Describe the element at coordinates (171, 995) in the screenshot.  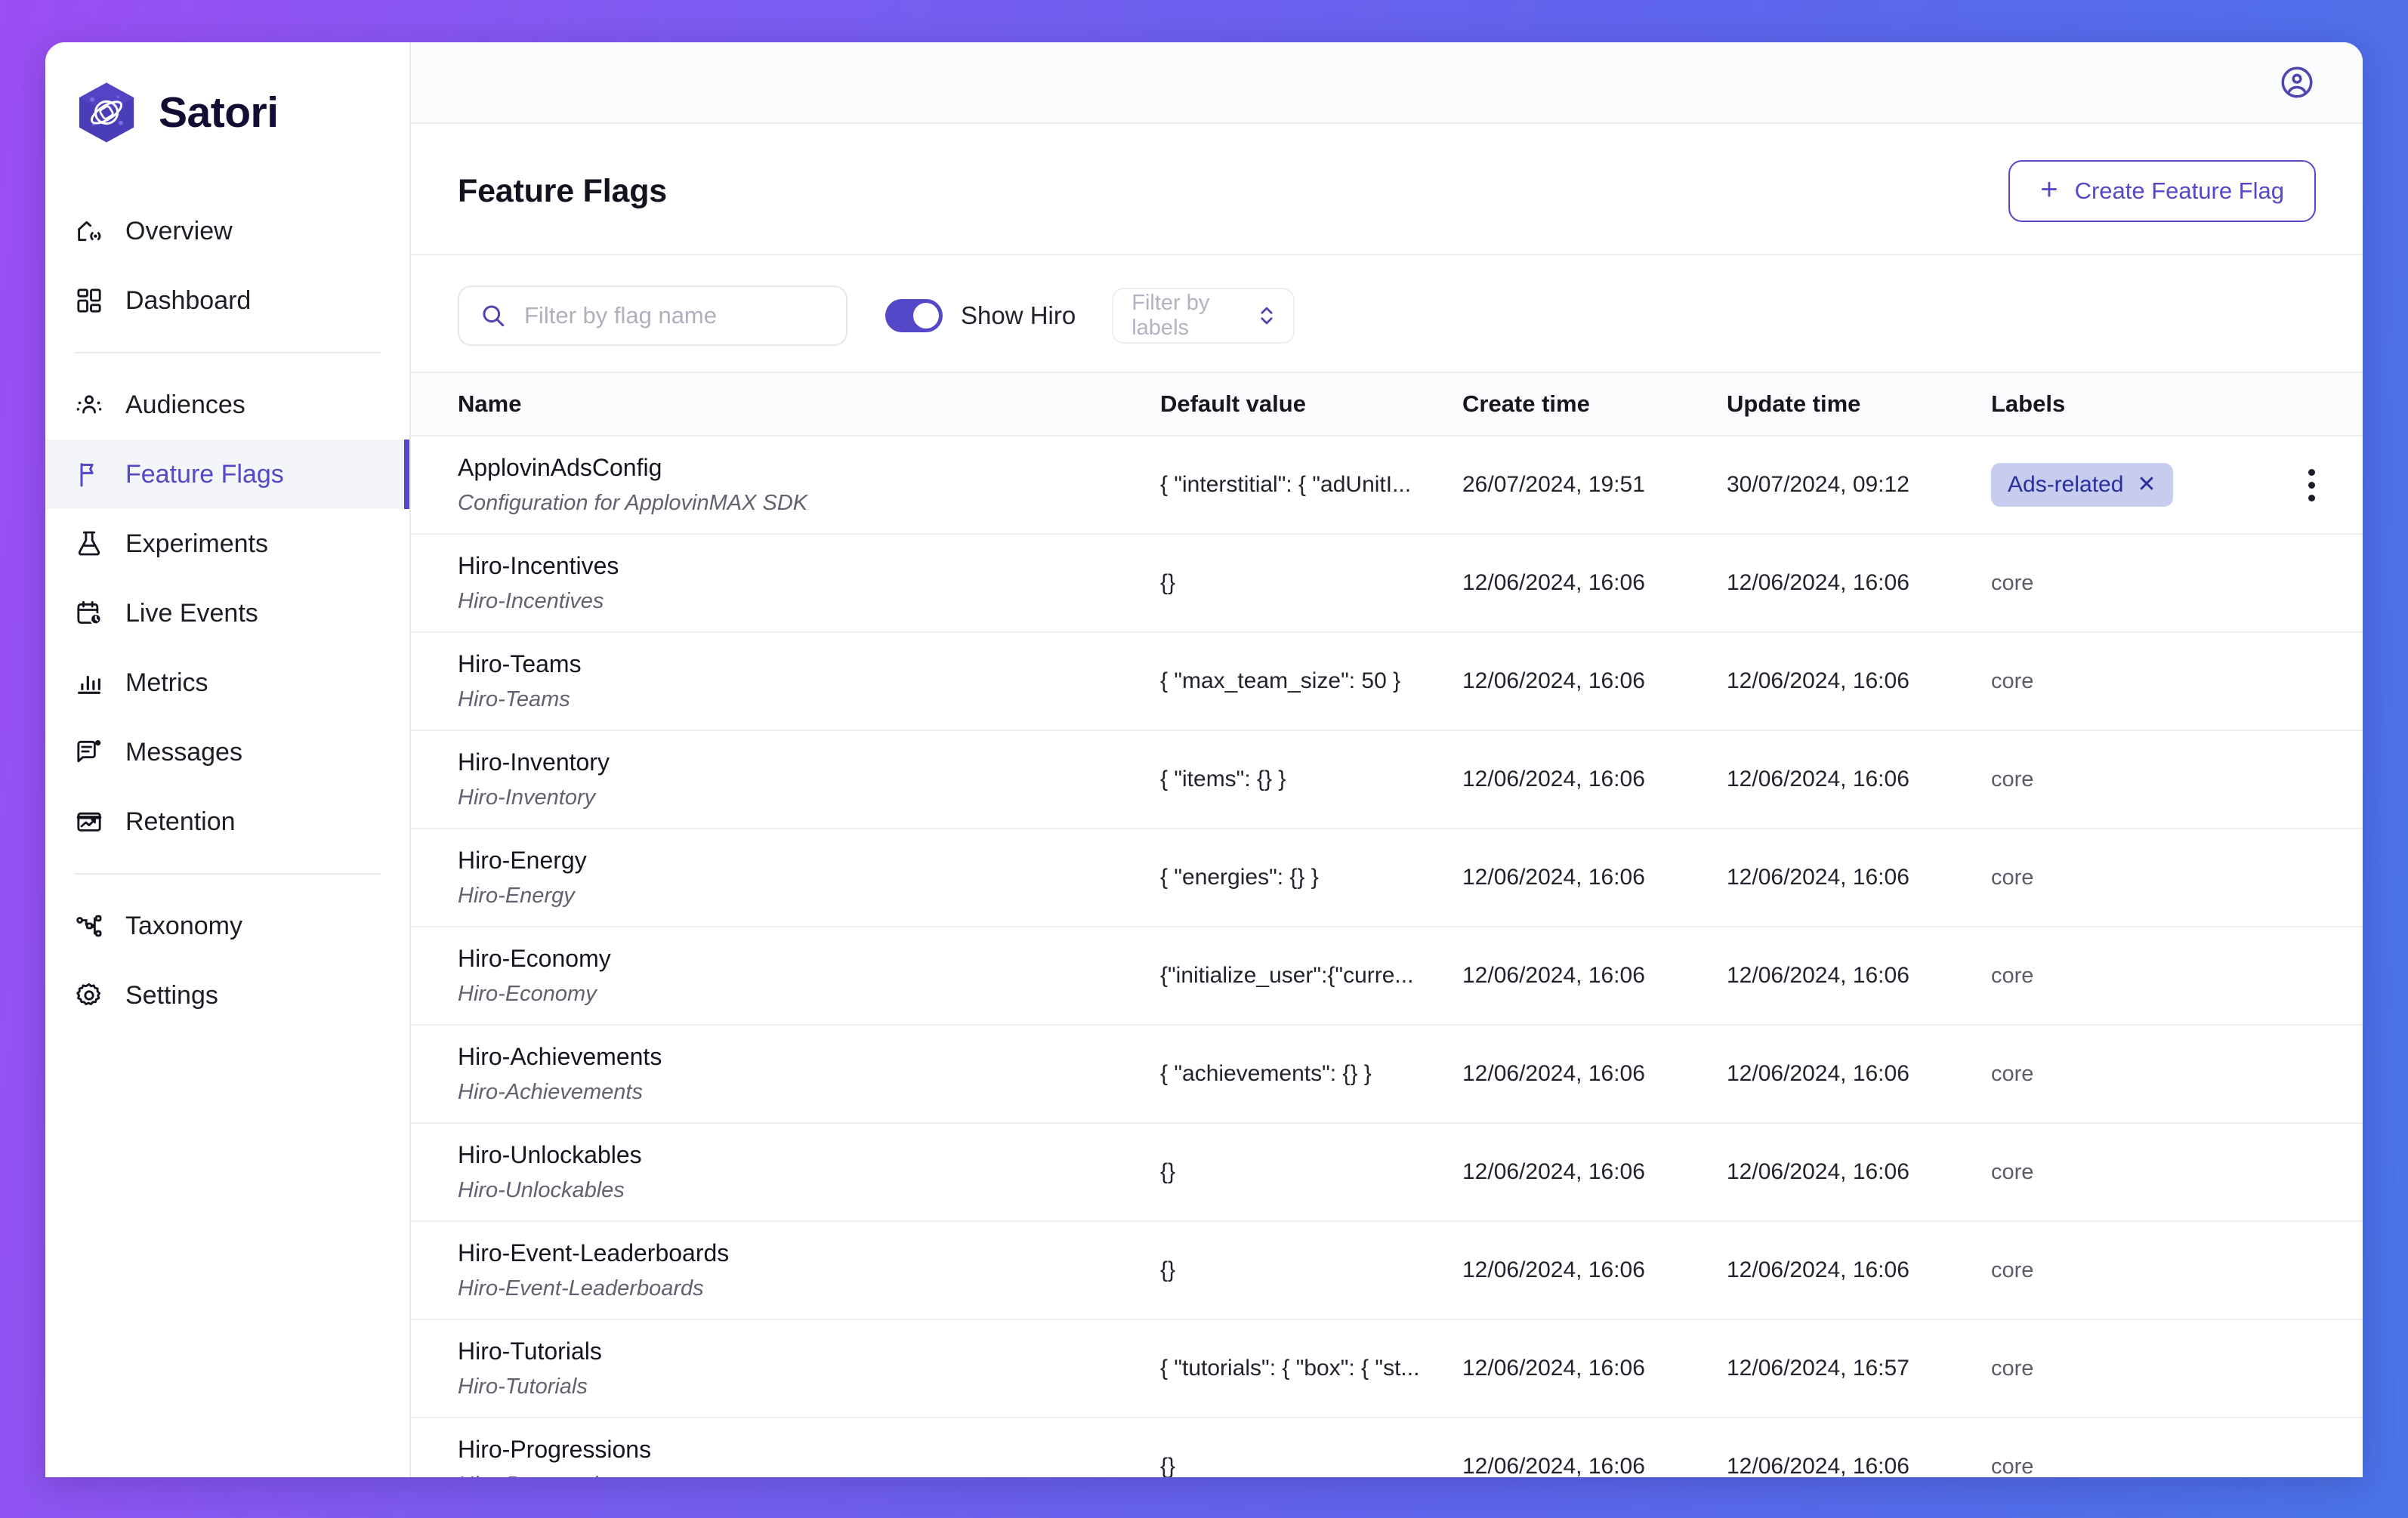
I see `sidebar-item-label: Settings` at that location.